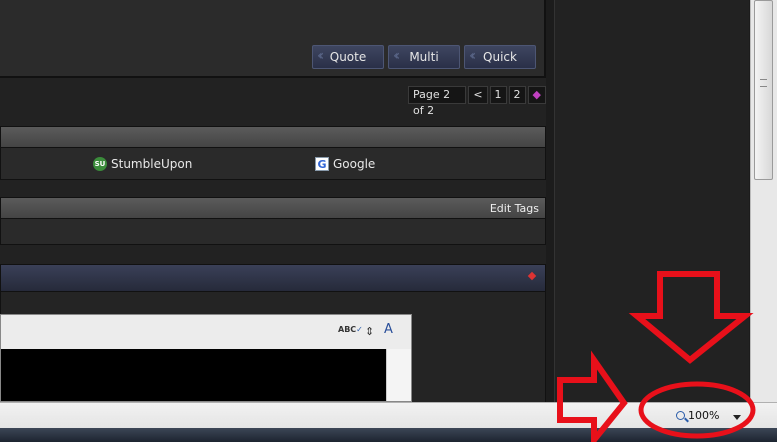 This screenshot has height=442, width=777. I want to click on google-label: Google, so click(354, 164).